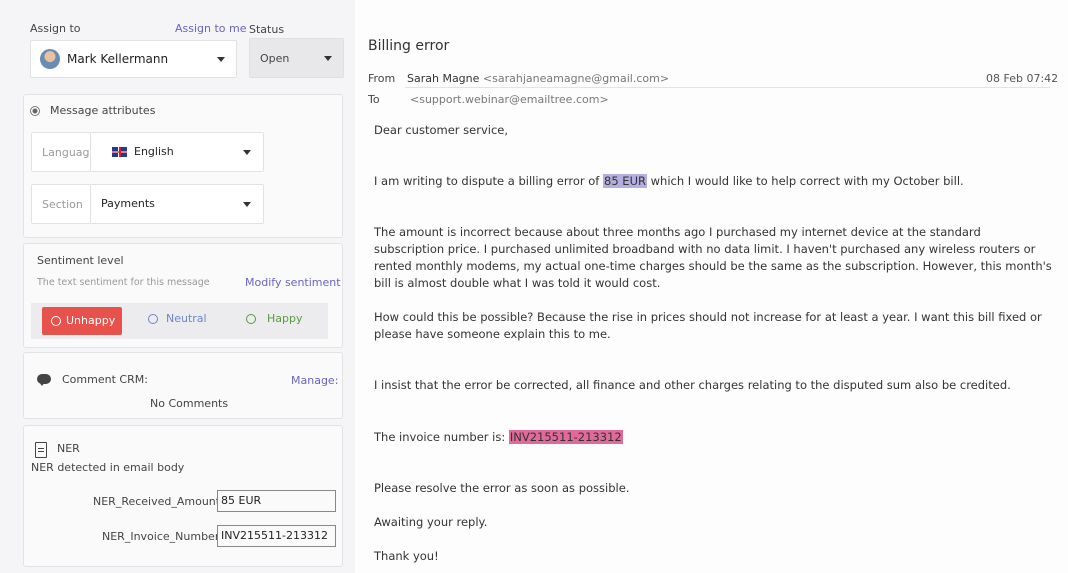 This screenshot has height=573, width=1068. What do you see at coordinates (727, 87) in the screenshot?
I see `header-divider` at bounding box center [727, 87].